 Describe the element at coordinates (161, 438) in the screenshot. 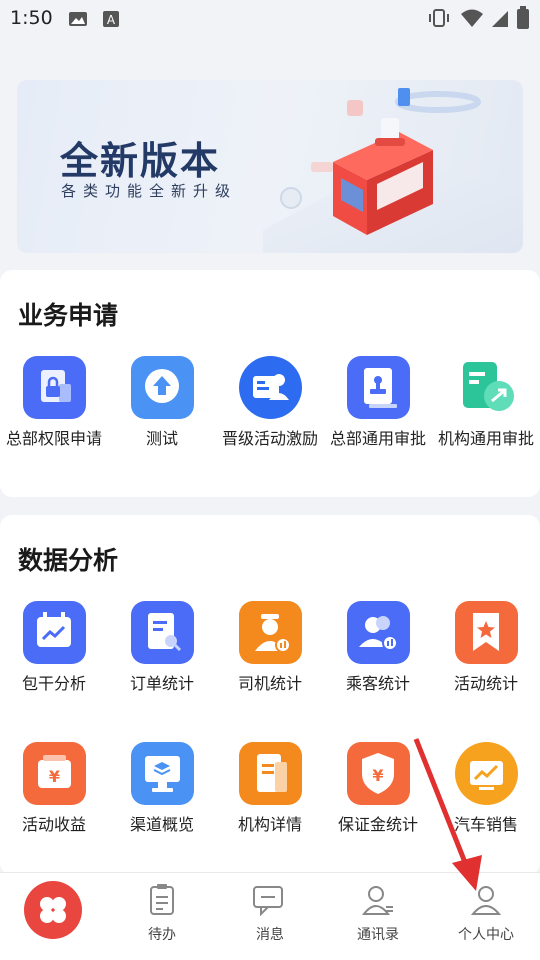

I see `item-label: 测试` at that location.